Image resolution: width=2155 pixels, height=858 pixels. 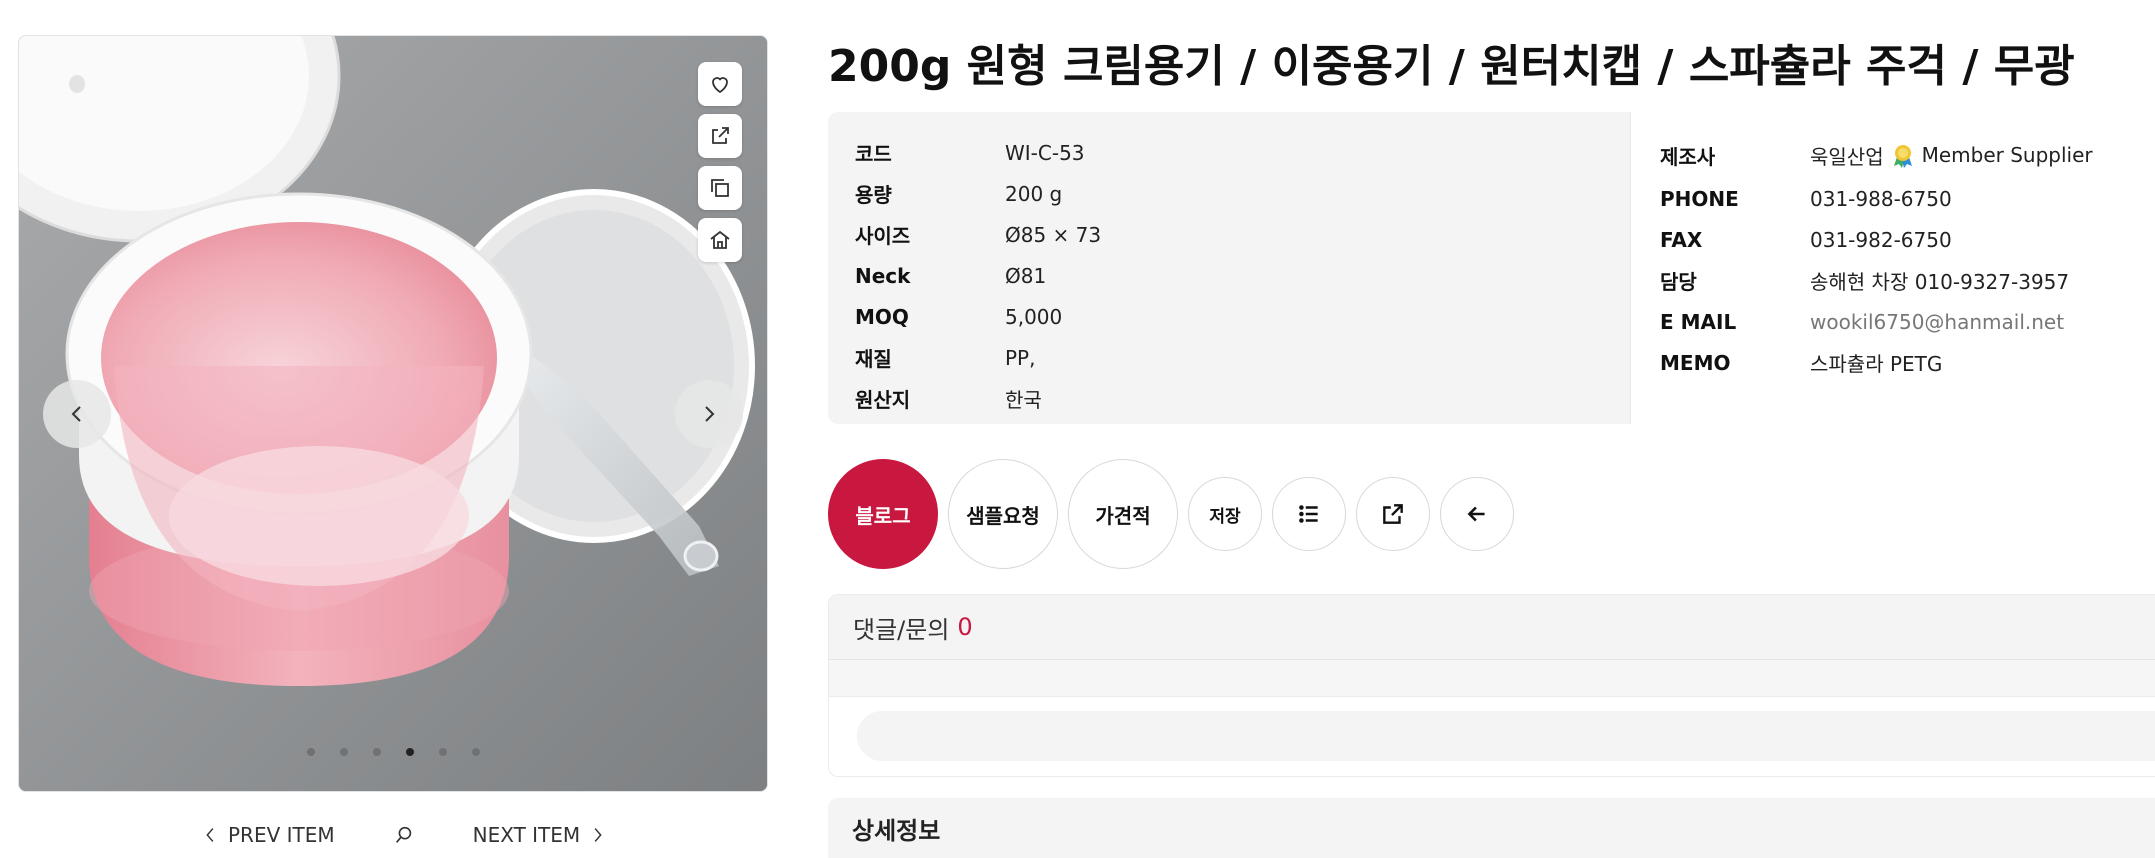 I want to click on spec-row-moq: MOQ 5,000, so click(x=1242, y=316).